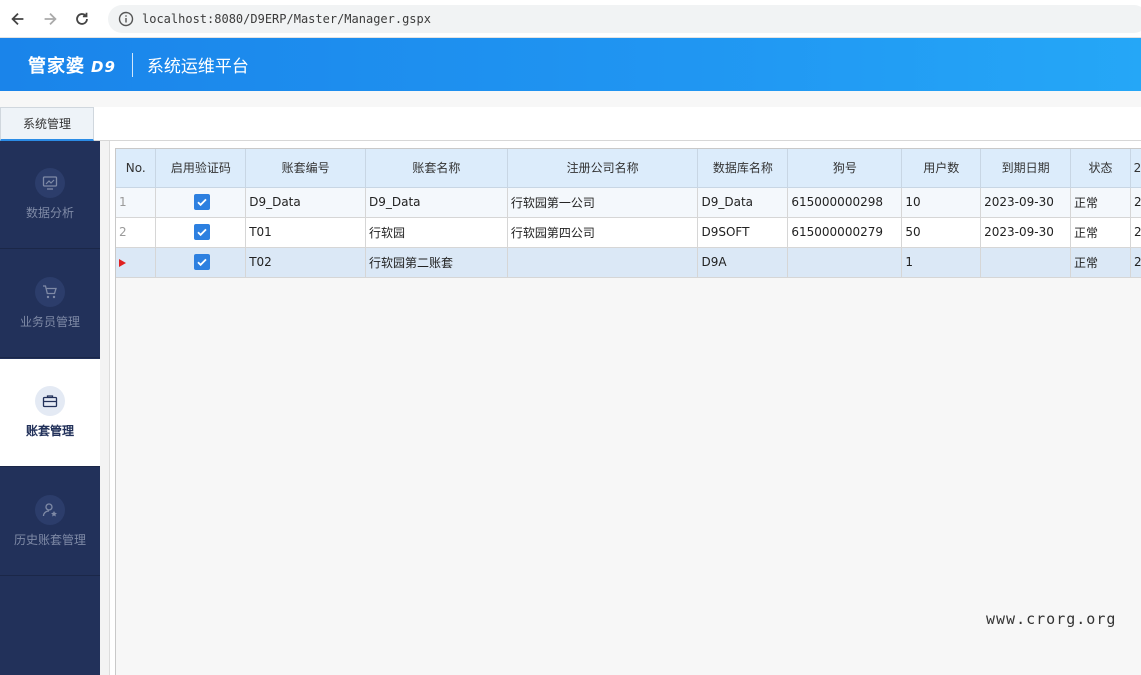 This screenshot has height=675, width=1141. Describe the element at coordinates (197, 67) in the screenshot. I see `page-title: 系统运维平台` at that location.